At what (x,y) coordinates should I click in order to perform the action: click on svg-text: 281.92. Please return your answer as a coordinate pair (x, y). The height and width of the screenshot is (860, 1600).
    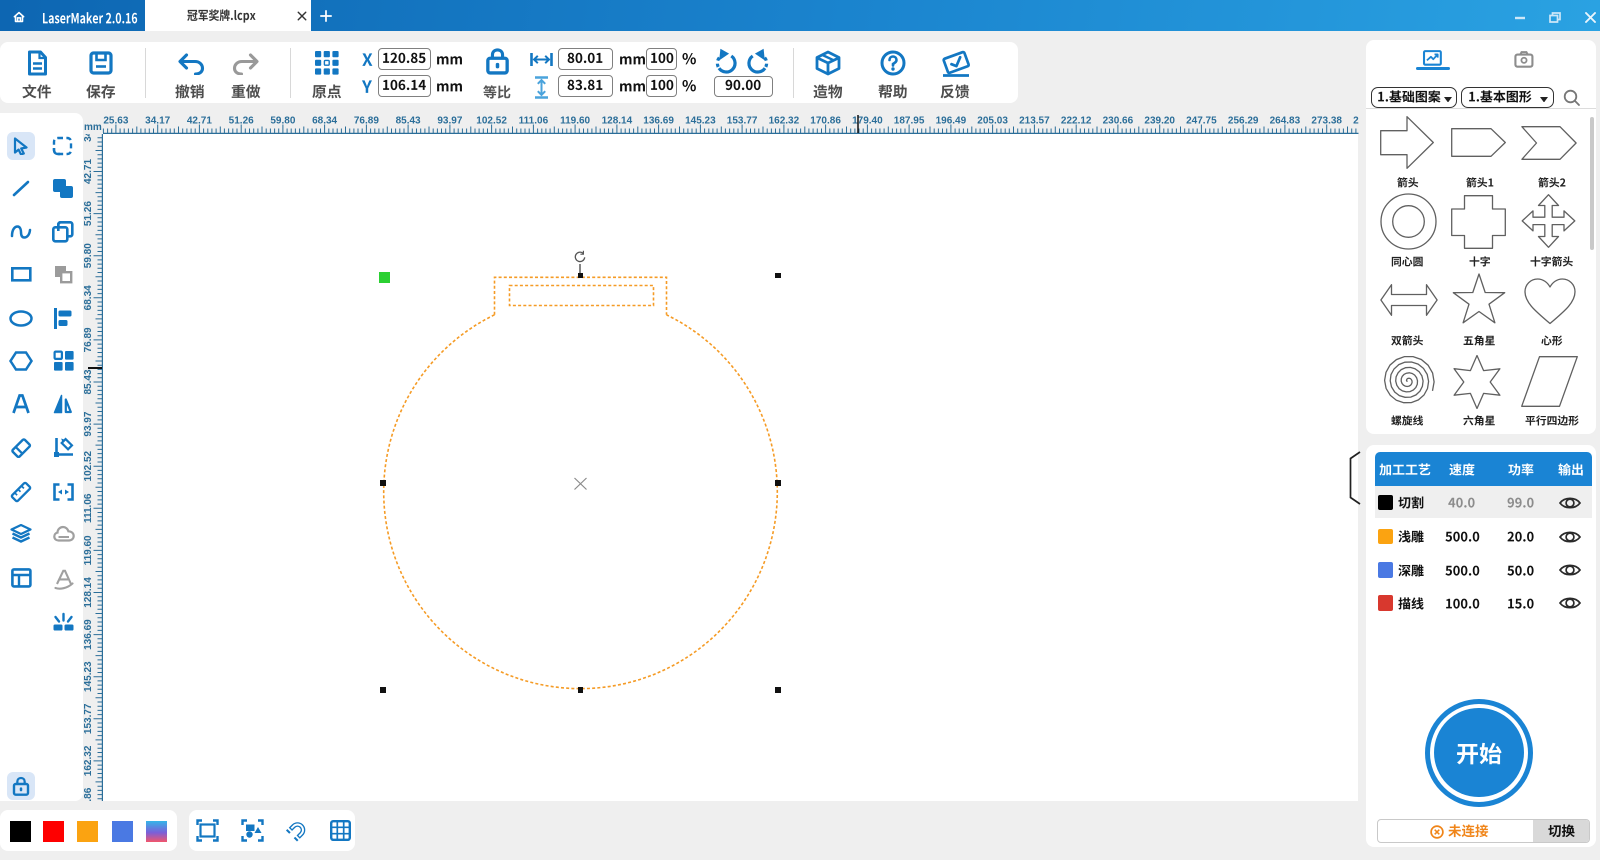
    Looking at the image, I should click on (1355, 121).